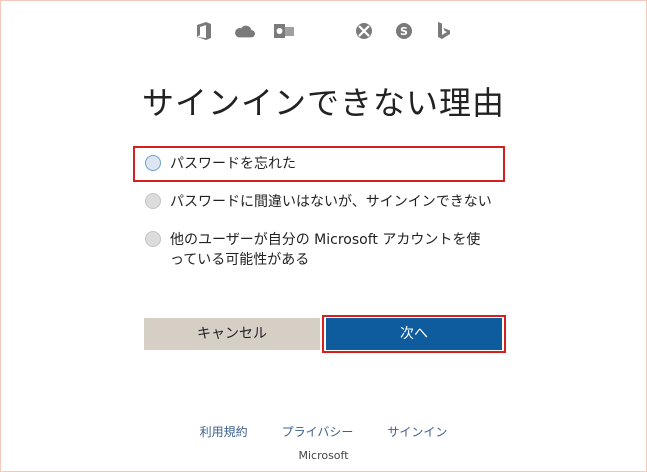 The height and width of the screenshot is (472, 647). What do you see at coordinates (232, 334) in the screenshot?
I see `cancel-button: キャンセル` at bounding box center [232, 334].